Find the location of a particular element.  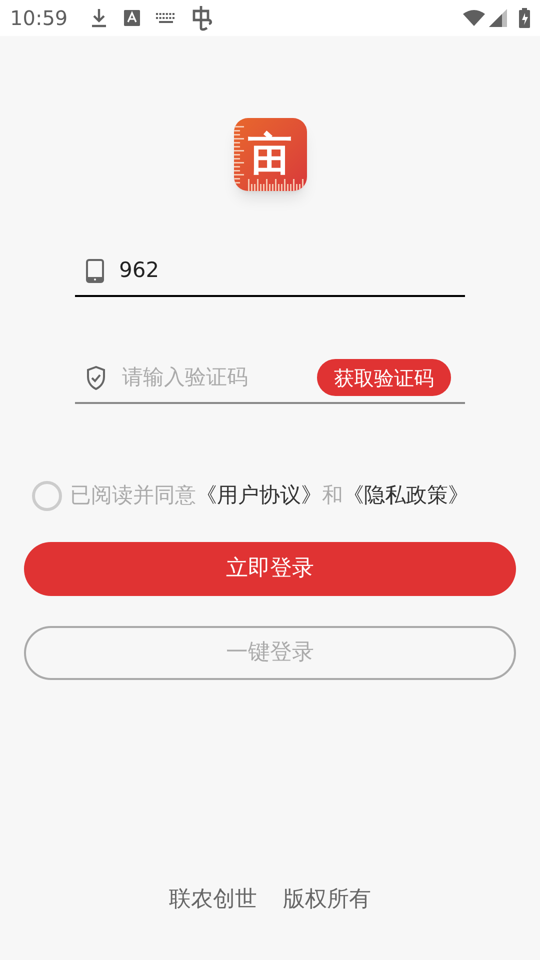

font-icon is located at coordinates (132, 18).